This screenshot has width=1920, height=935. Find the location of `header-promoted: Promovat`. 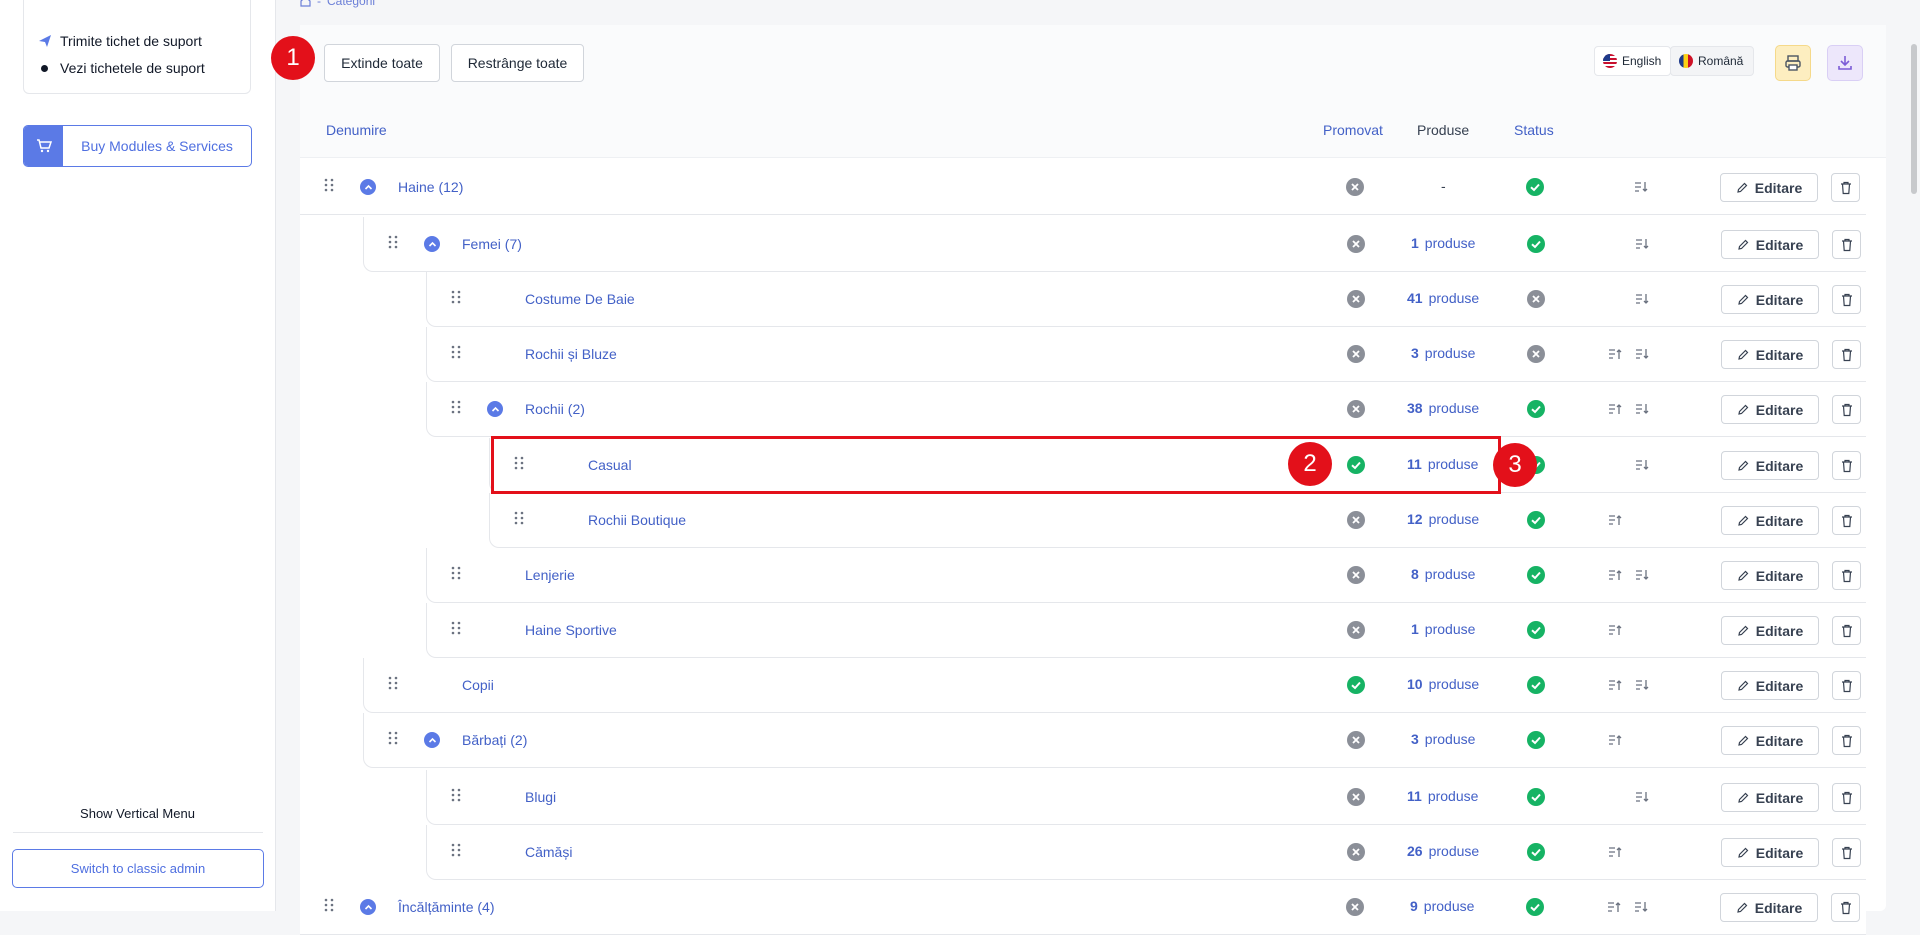

header-promoted: Promovat is located at coordinates (1353, 130).